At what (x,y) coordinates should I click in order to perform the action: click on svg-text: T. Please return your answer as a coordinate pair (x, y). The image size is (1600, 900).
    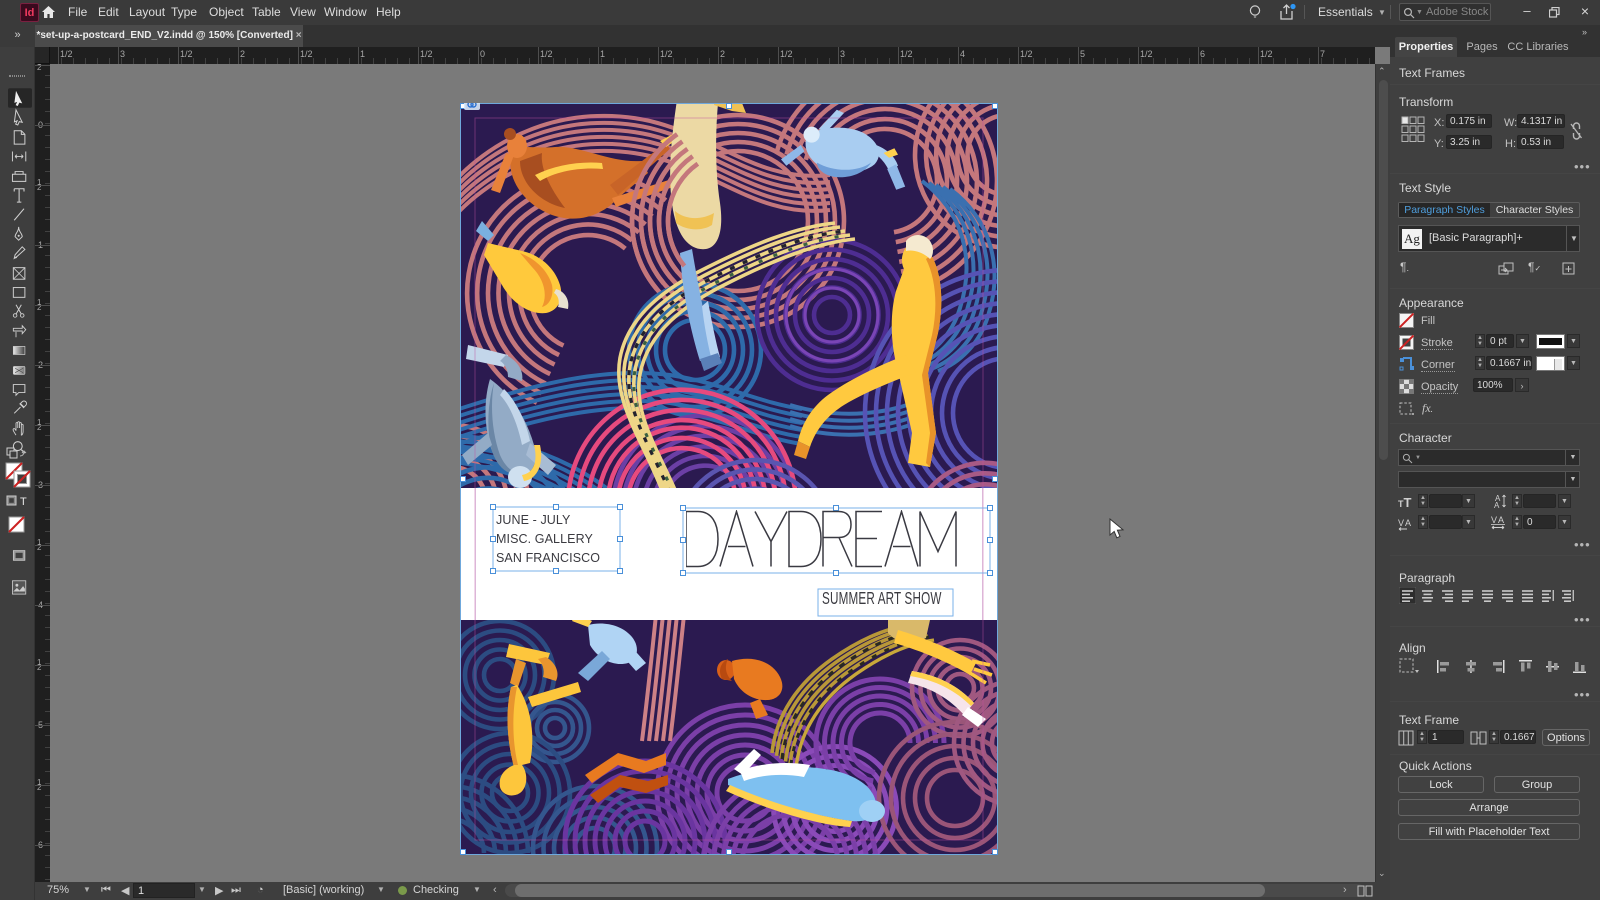
    Looking at the image, I should click on (23, 501).